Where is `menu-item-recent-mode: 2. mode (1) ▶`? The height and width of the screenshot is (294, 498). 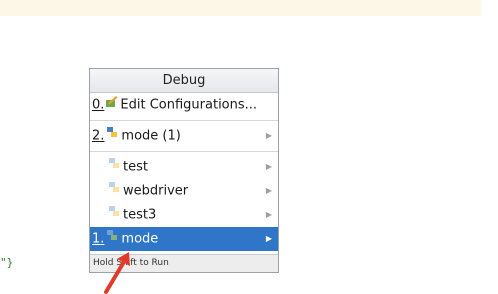 menu-item-recent-mode: 2. mode (1) ▶ is located at coordinates (184, 136).